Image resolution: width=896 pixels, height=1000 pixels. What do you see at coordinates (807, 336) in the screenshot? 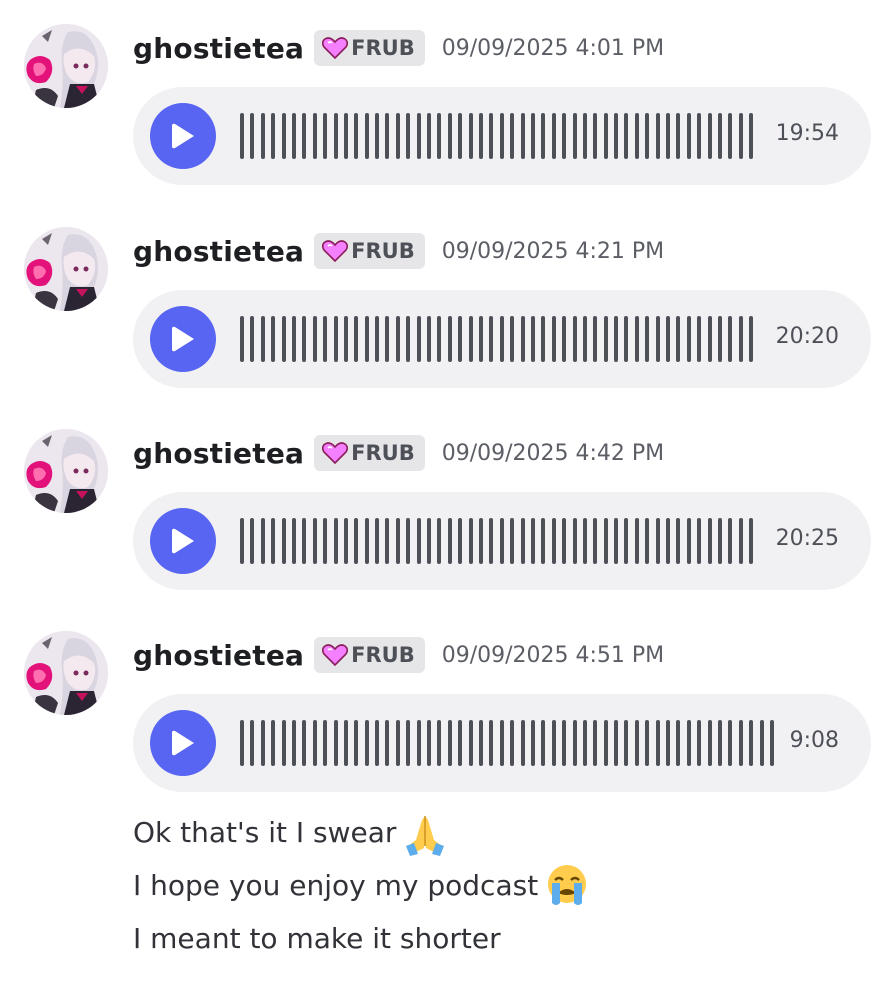
I see `duration: 20:20` at bounding box center [807, 336].